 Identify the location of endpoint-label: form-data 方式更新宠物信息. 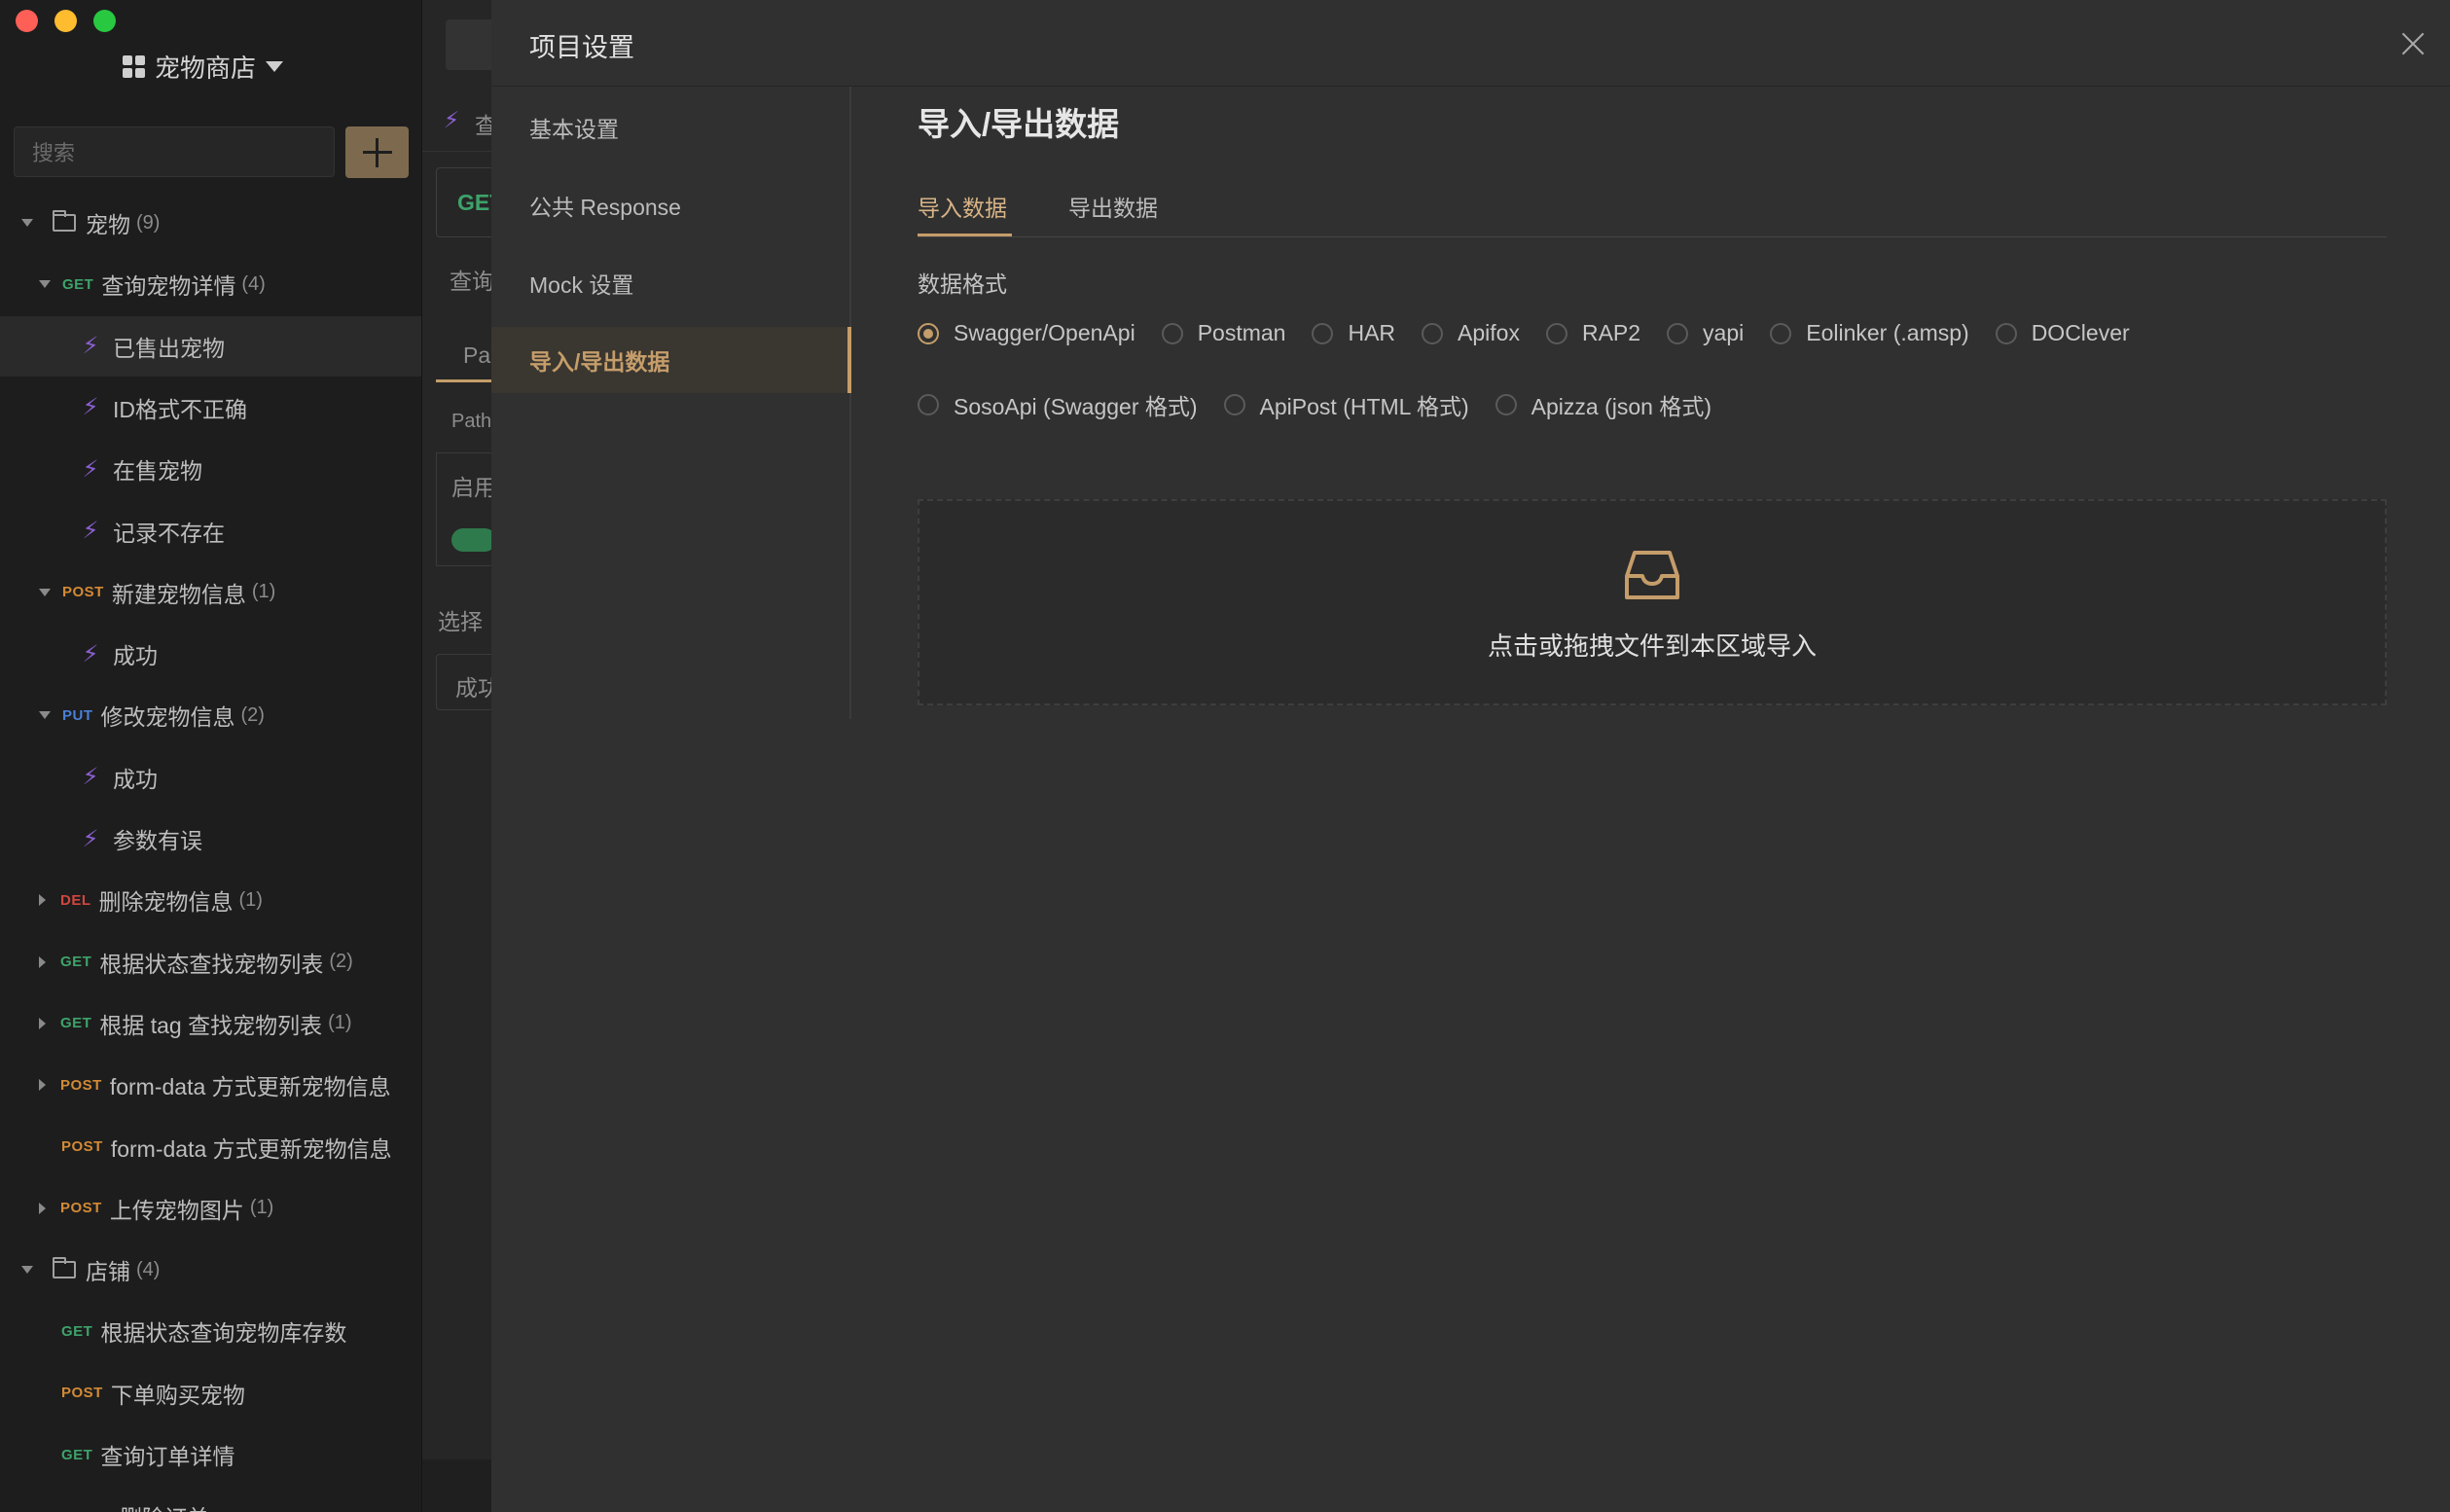
(251, 1148).